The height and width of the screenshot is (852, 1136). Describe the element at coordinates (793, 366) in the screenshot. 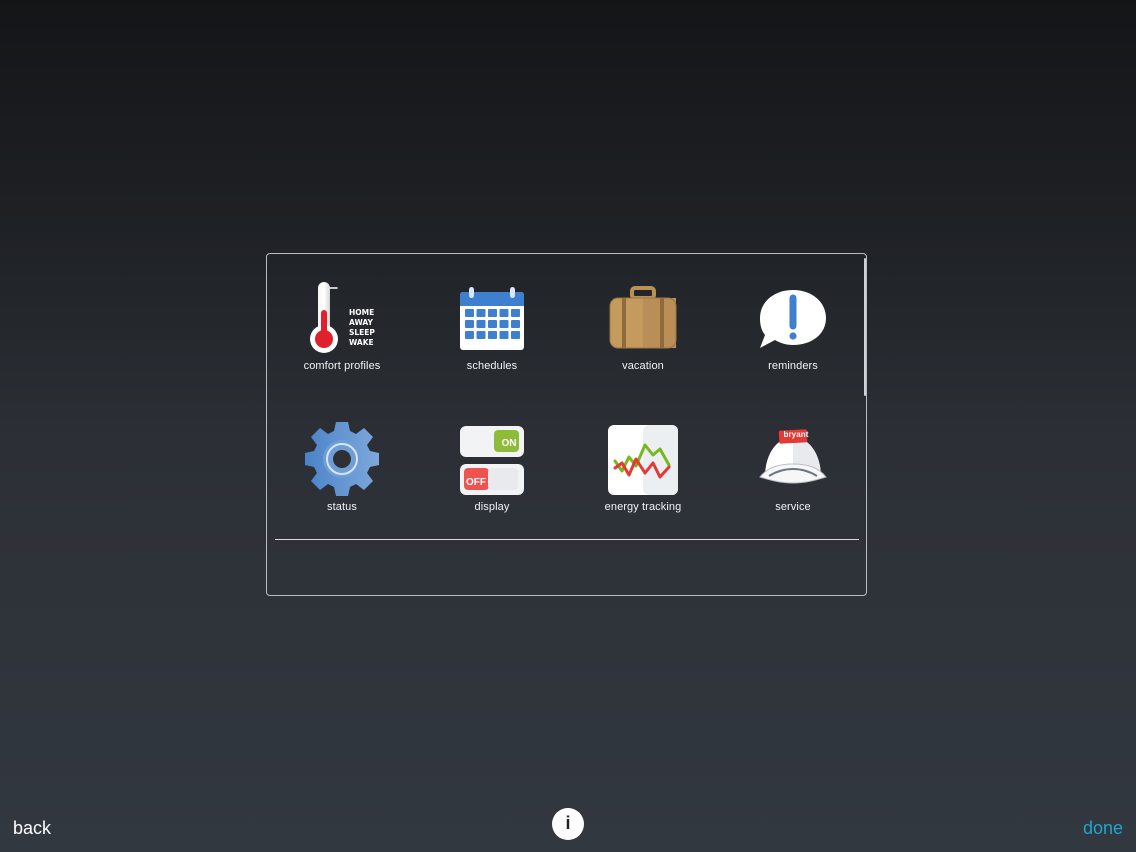

I see `reminders-label: reminders` at that location.